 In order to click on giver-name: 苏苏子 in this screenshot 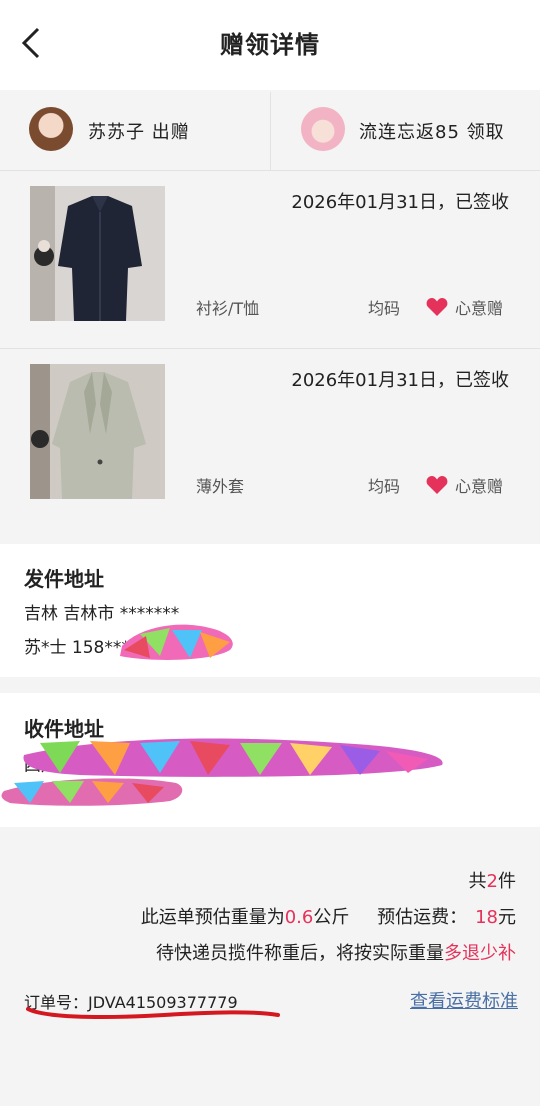, I will do `click(116, 132)`.